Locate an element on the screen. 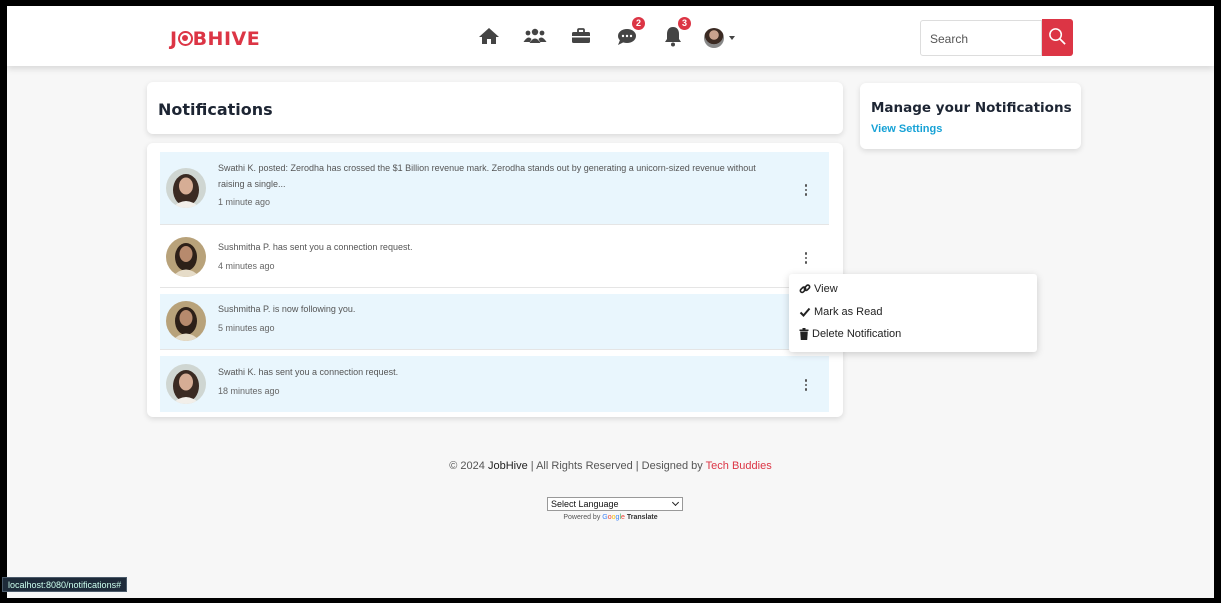  menu-item-label: Delete Notification is located at coordinates (857, 334).